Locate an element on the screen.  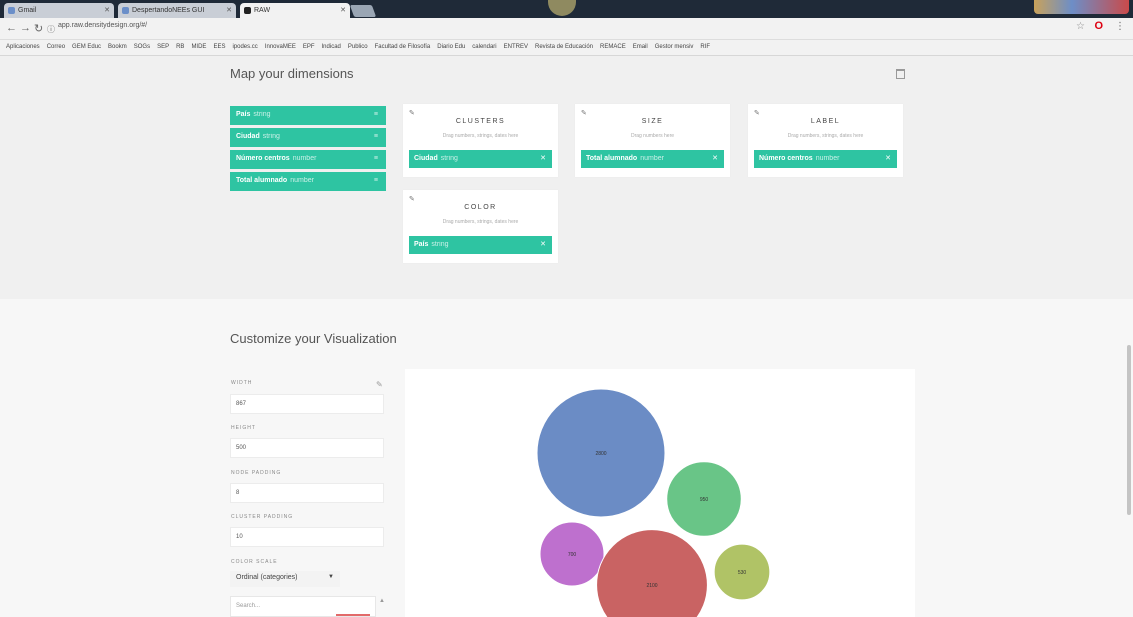
bubble-label: 950 is located at coordinates (704, 500).